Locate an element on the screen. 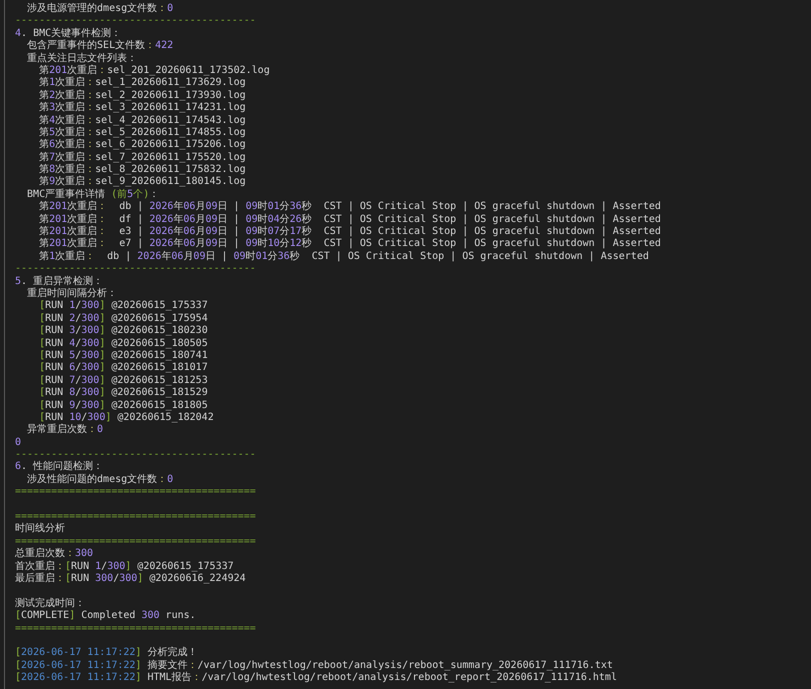  terminal-line: 第2次重启：sel_2_20260611_173930.log is located at coordinates (142, 96).